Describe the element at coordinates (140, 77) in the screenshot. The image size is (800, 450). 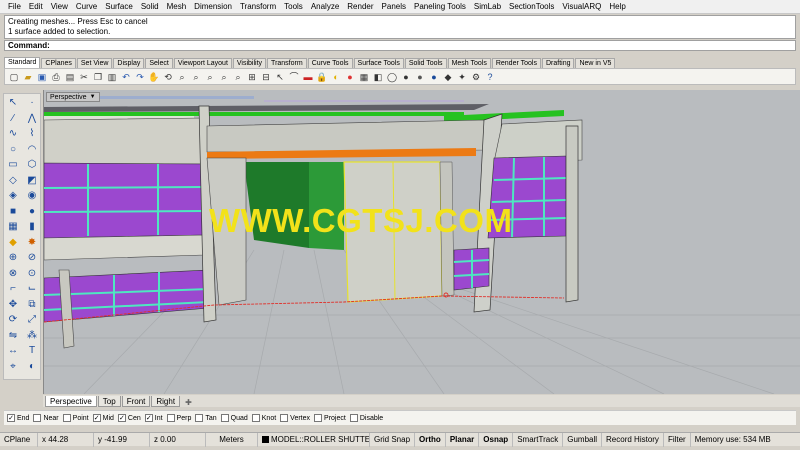
I see `redo-icon: ↷` at that location.